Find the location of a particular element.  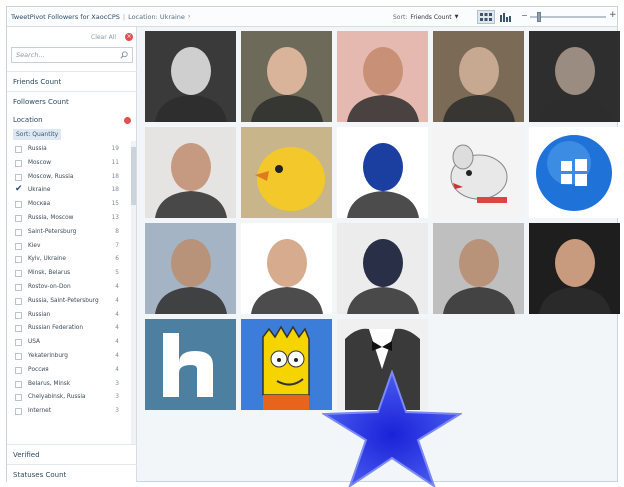

location-item: Russia, Moscow 13 is located at coordinates (69, 219).